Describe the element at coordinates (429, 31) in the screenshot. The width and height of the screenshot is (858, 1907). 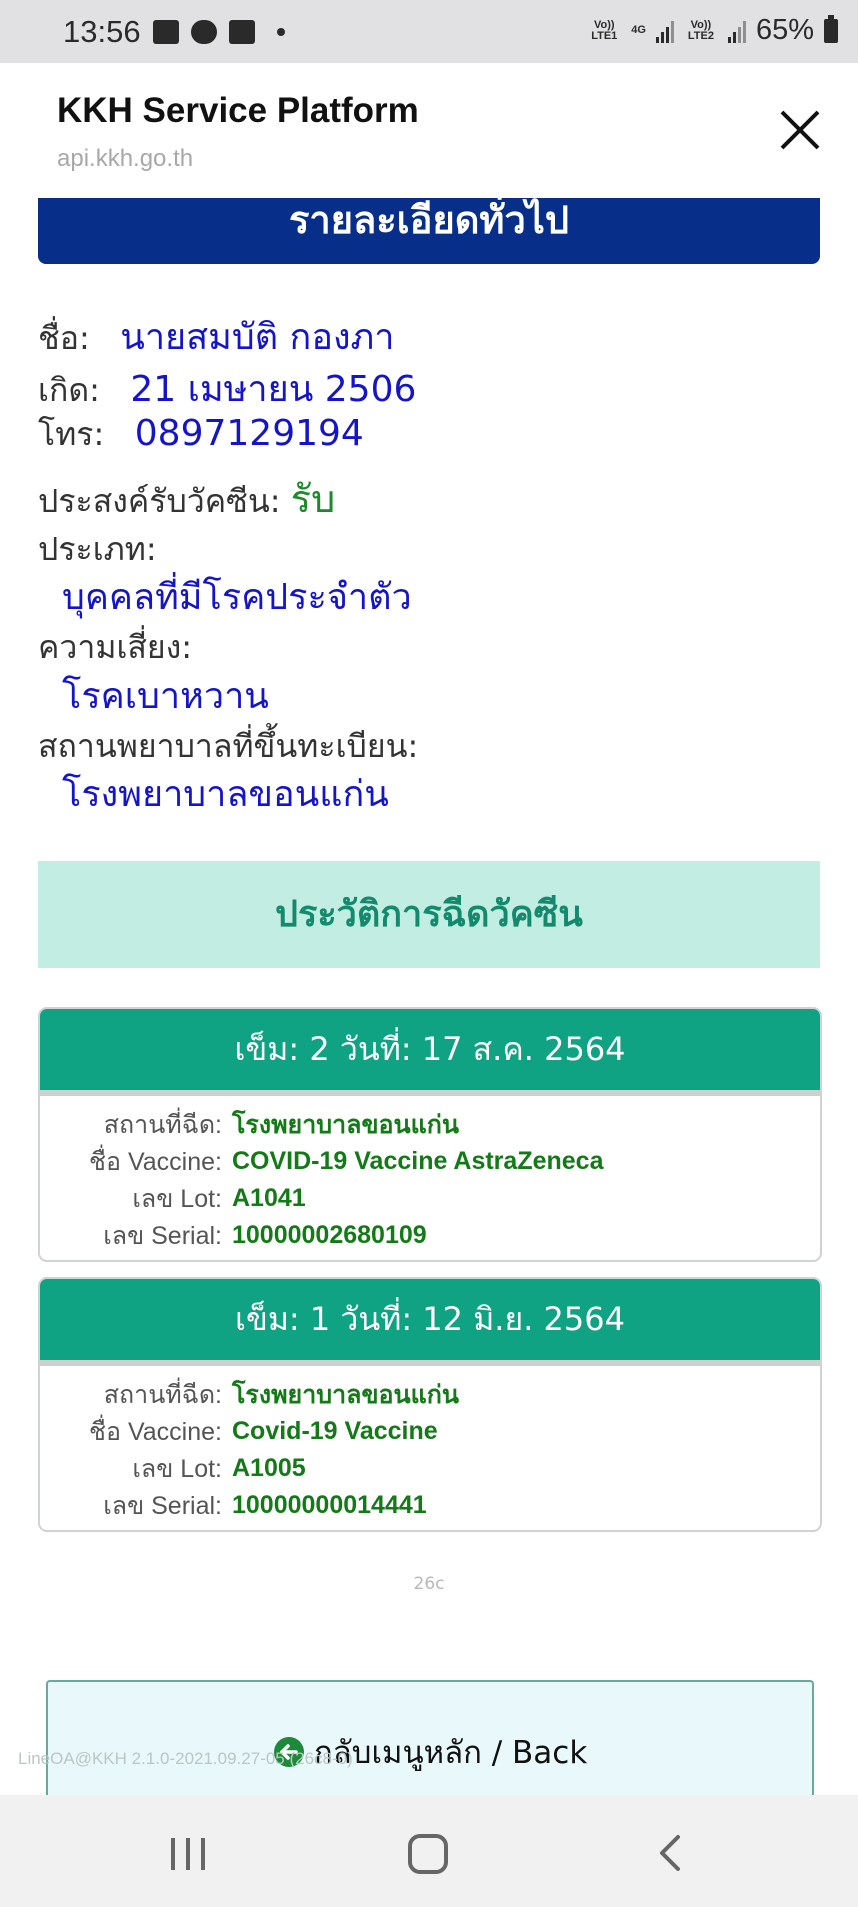
I see `status-bar: 13:56 Vo)) LTE1 4G Vo)) LTE2 65%` at that location.